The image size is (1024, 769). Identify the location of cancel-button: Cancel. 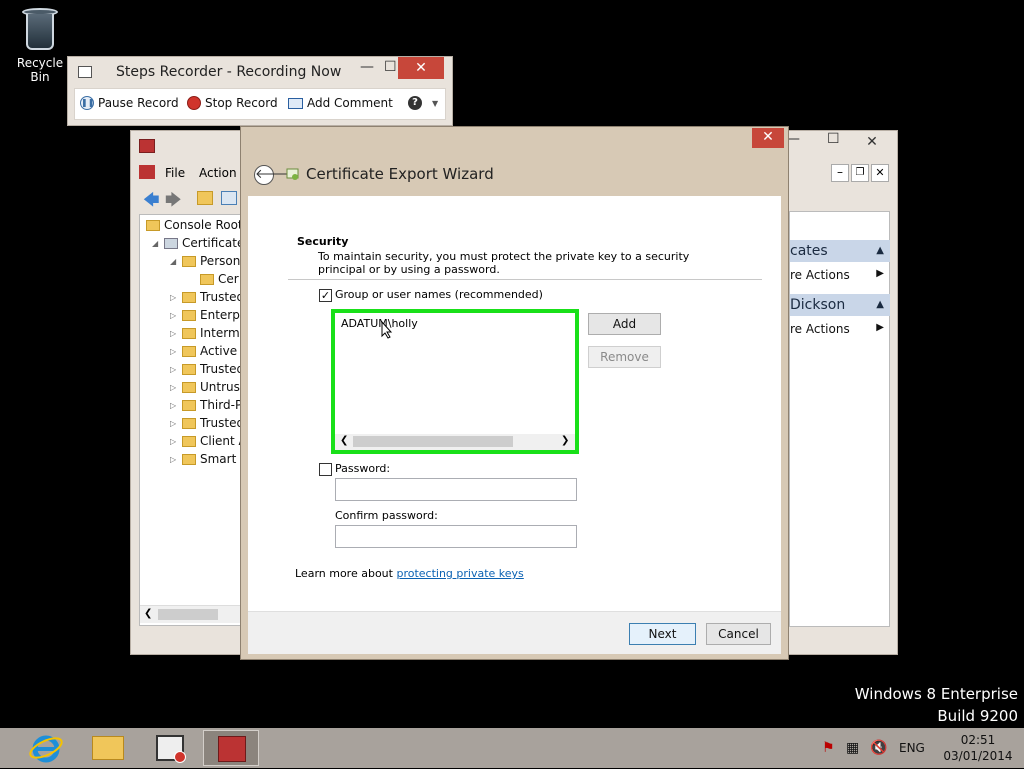
(738, 634).